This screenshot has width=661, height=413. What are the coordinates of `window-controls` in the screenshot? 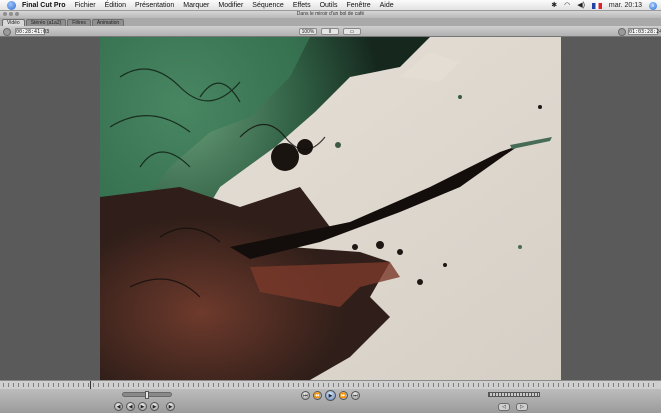 It's located at (11, 14).